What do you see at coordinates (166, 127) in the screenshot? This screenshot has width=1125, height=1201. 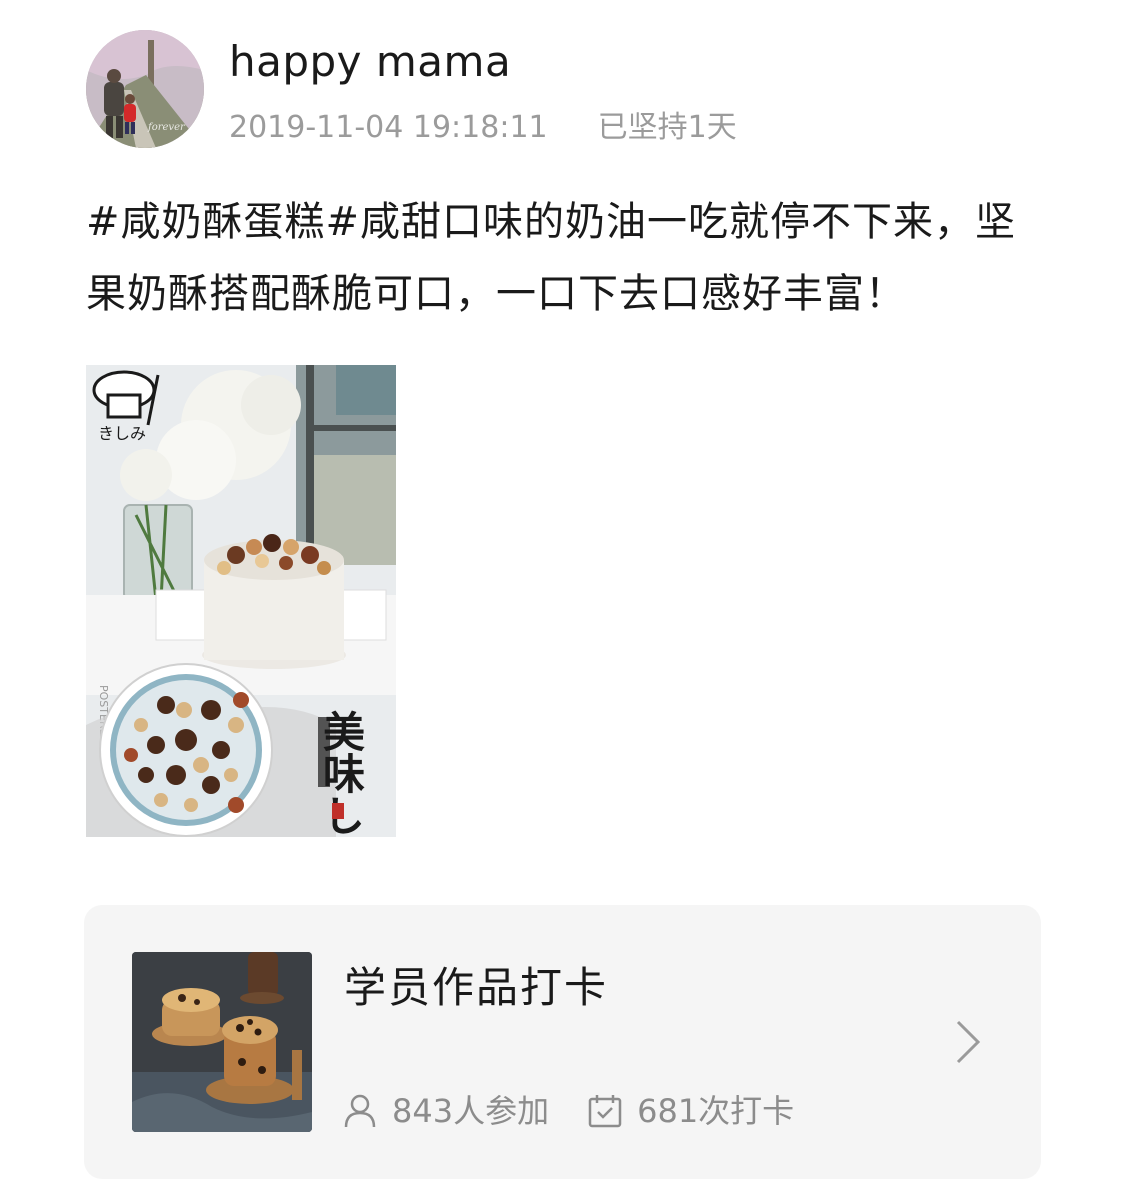 I see `svg-text: forever` at bounding box center [166, 127].